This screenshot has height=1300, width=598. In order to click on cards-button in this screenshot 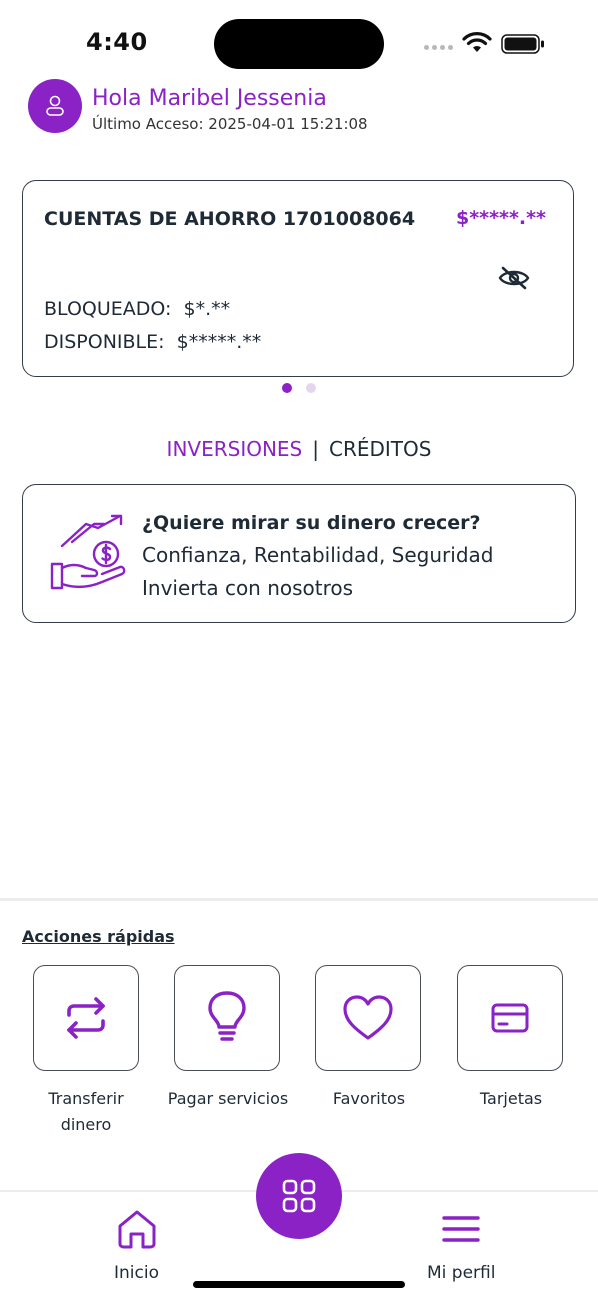, I will do `click(510, 1018)`.